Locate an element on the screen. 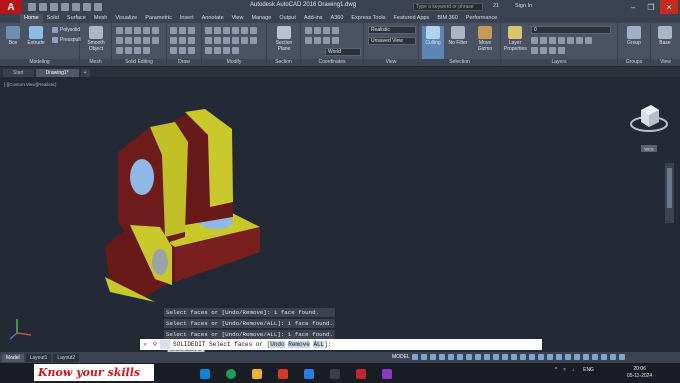 The image size is (680, 383). redo-icon is located at coordinates (98, 7).